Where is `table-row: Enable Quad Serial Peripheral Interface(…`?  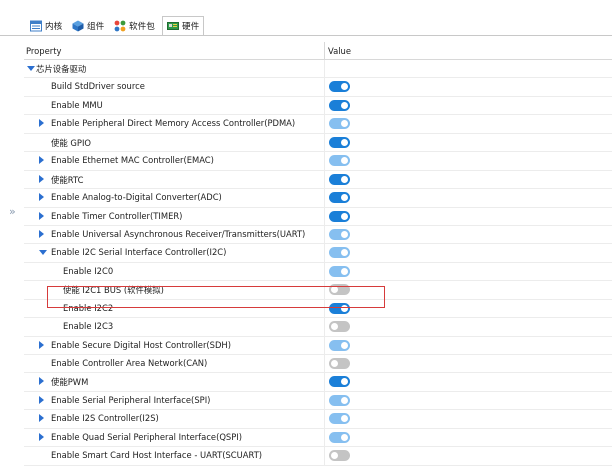 table-row: Enable Quad Serial Peripheral Interface(… is located at coordinates (318, 438).